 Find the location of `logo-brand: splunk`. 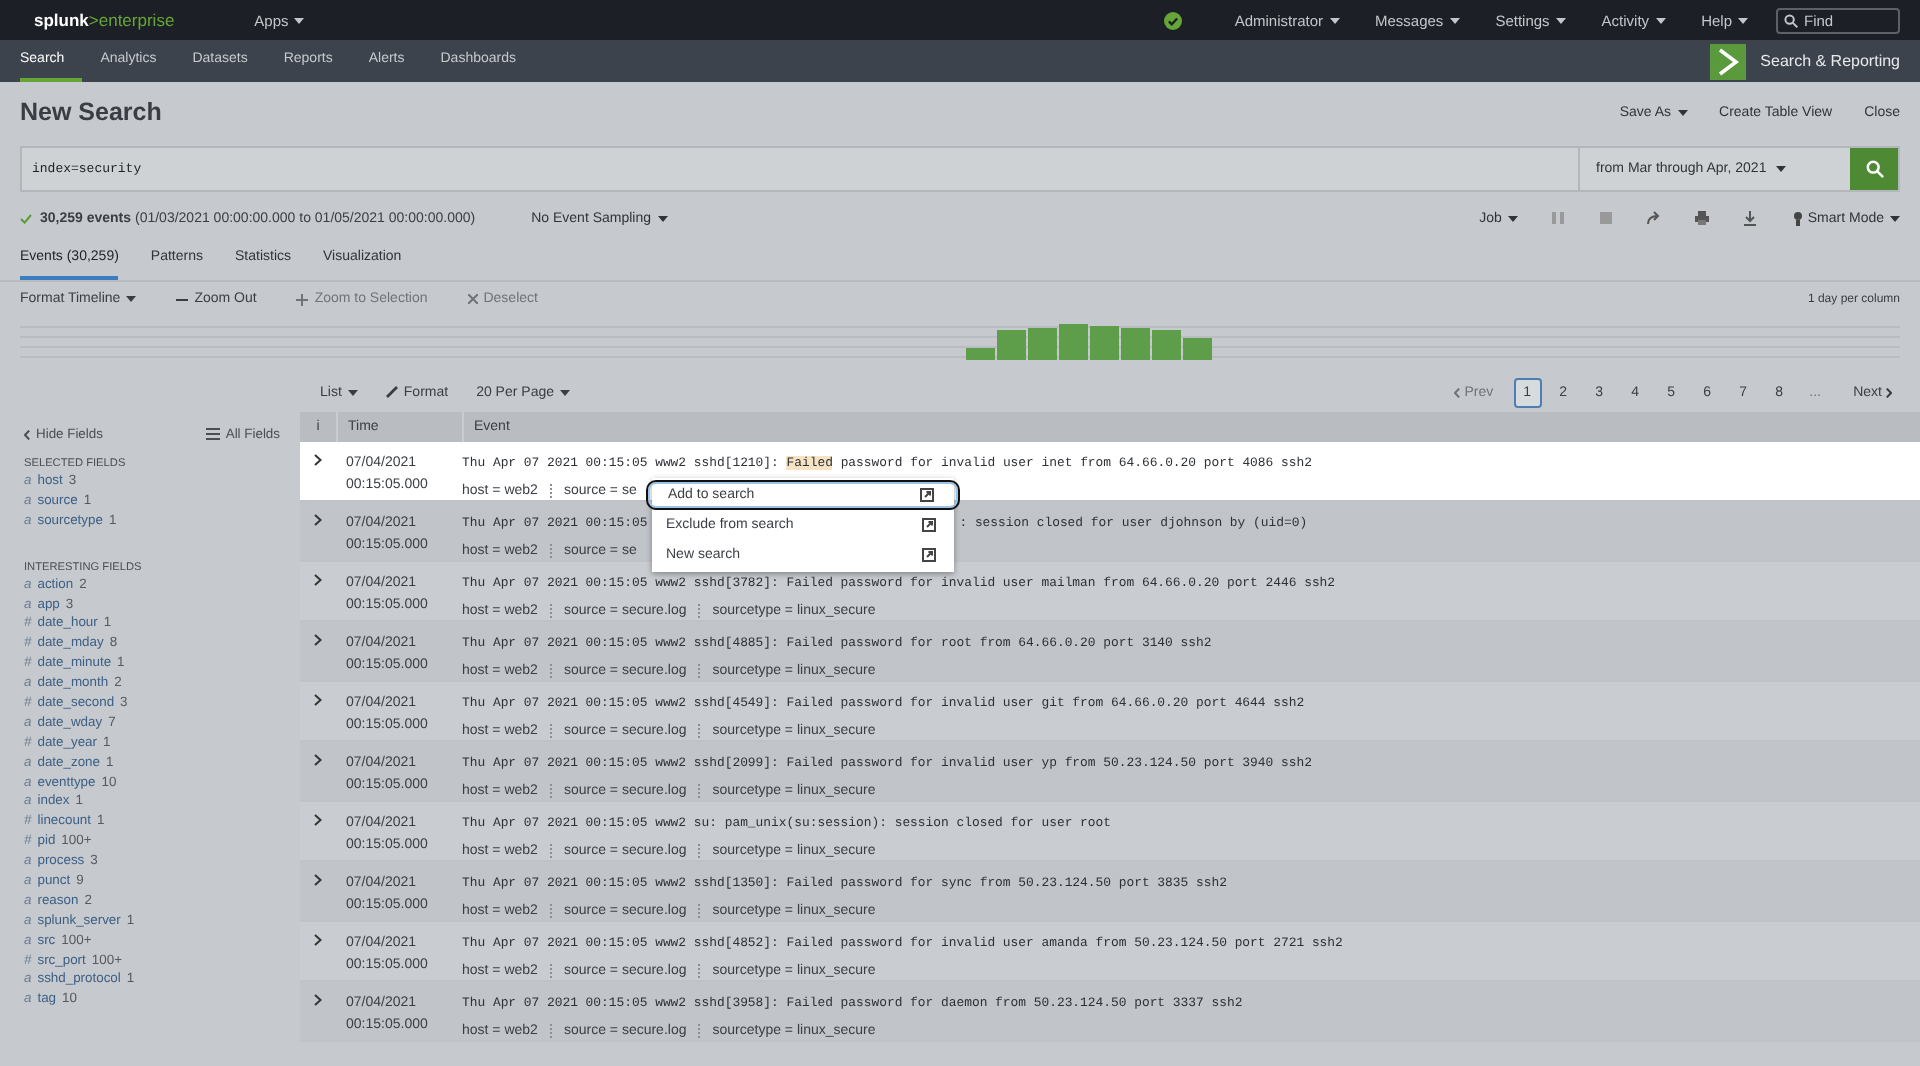

logo-brand: splunk is located at coordinates (61, 20).